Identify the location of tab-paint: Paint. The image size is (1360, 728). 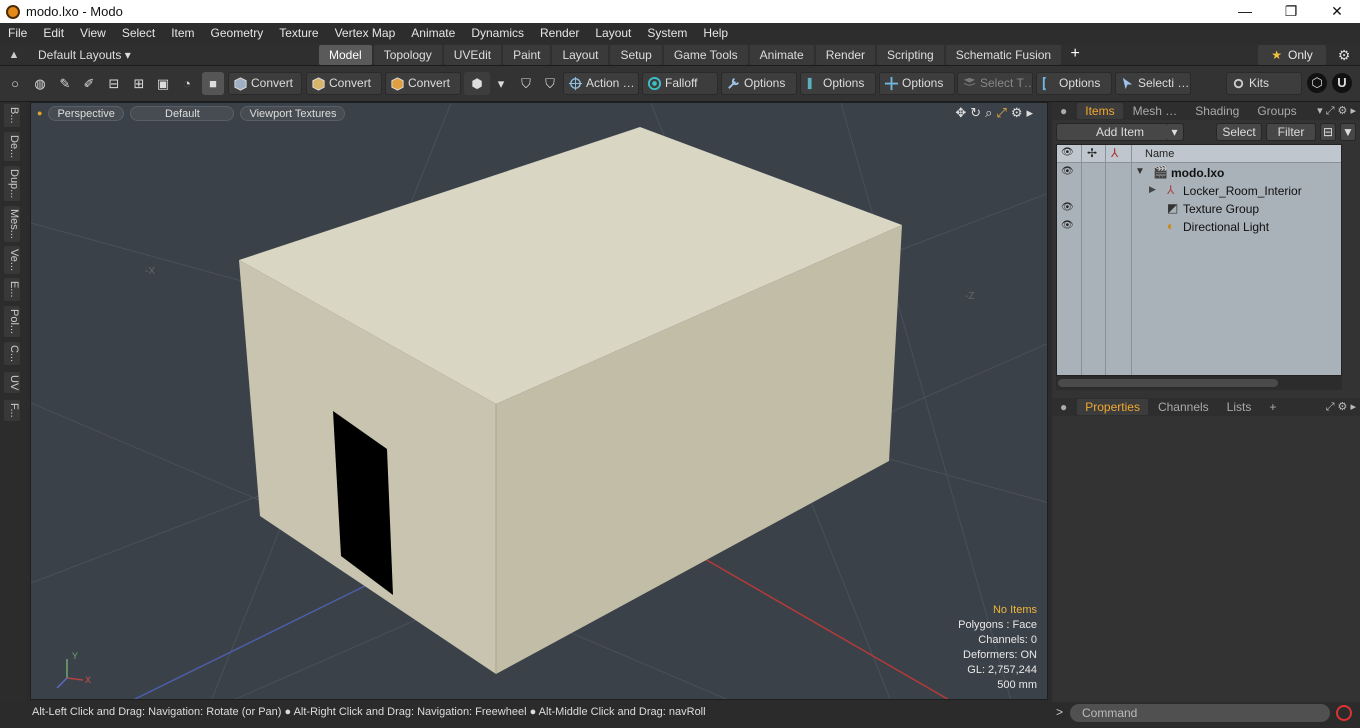
(527, 54).